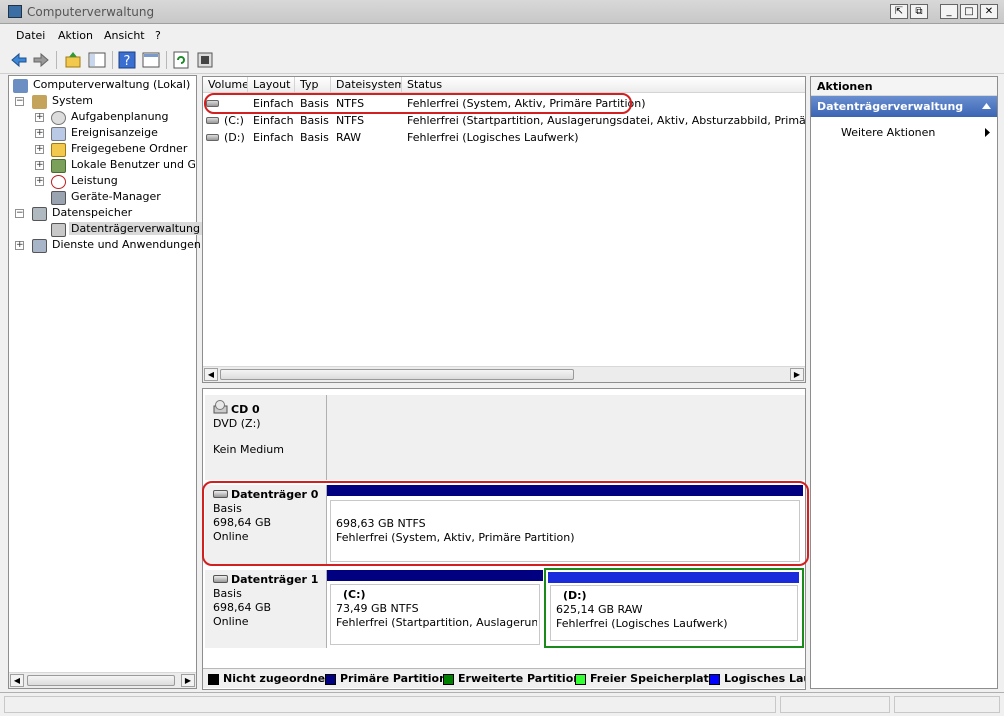  I want to click on disk-0-label: Datenträger 0 Basis 698,64 GB Online, so click(266, 525).